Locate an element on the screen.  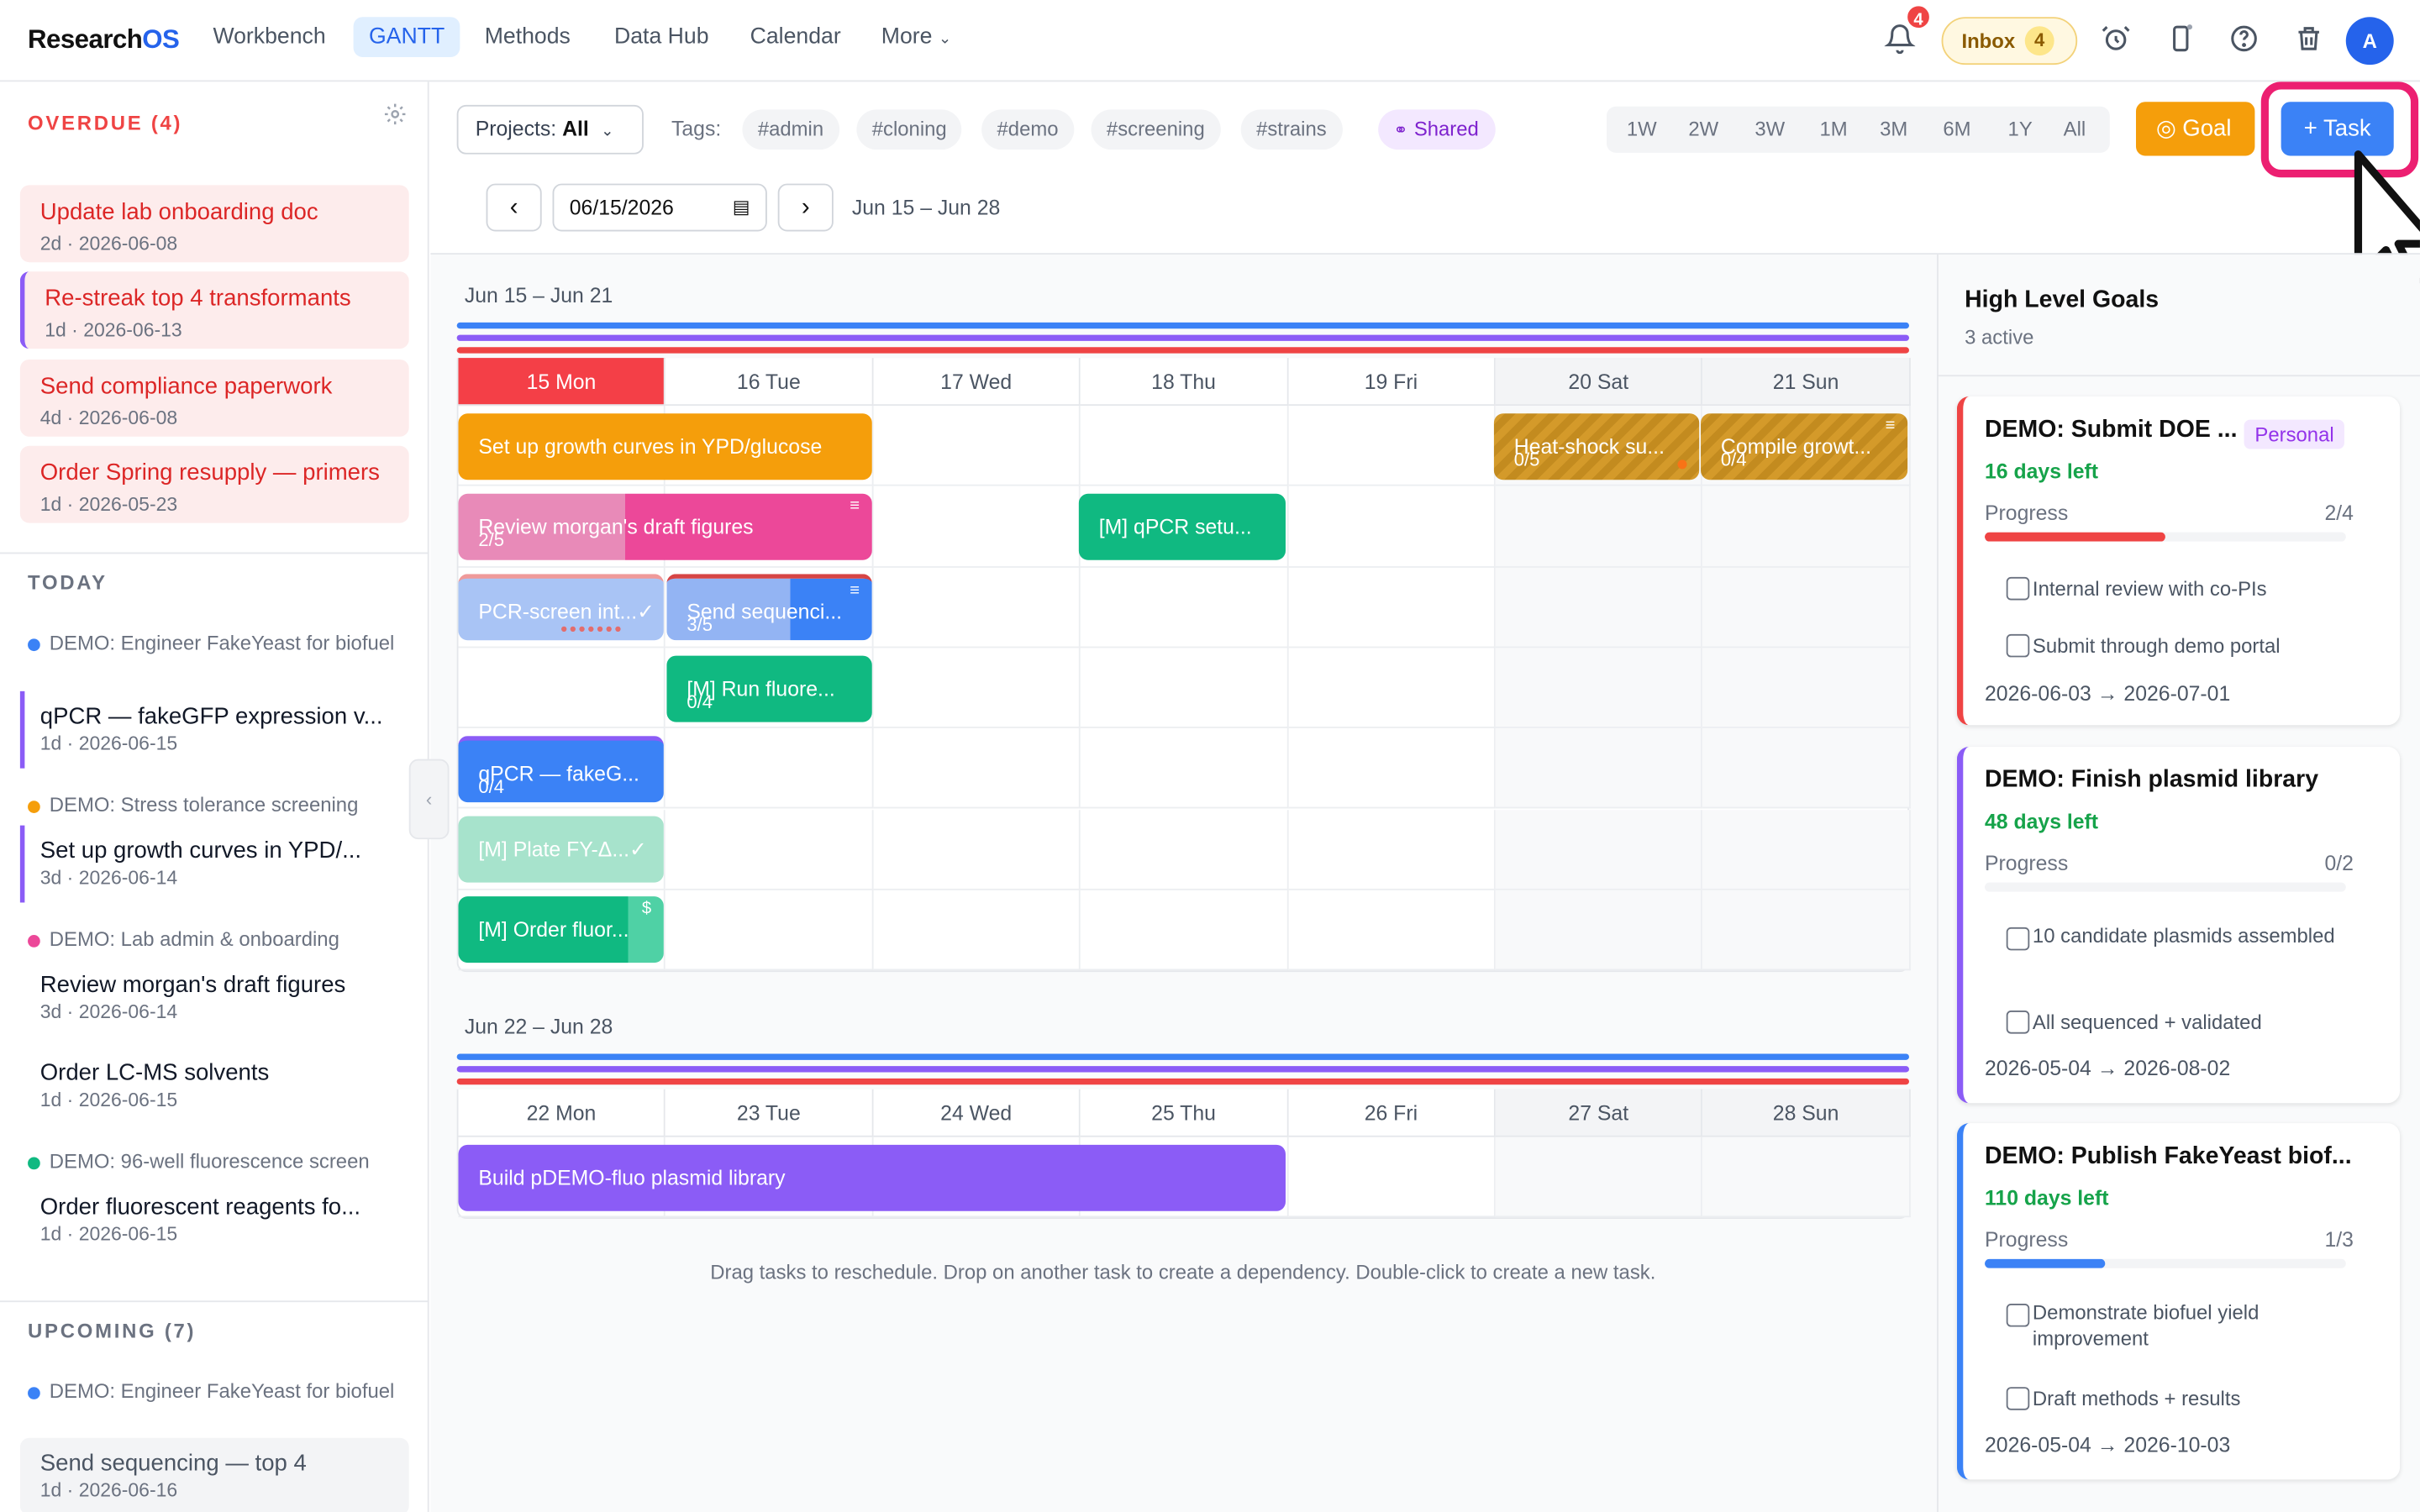
nav-methods: Methods is located at coordinates (528, 36).